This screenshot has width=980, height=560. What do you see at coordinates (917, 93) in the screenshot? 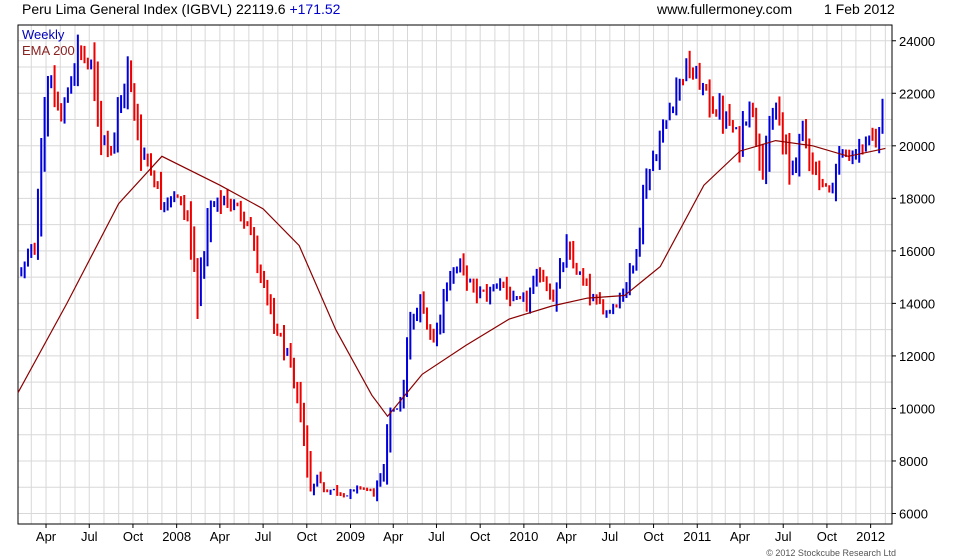
I see `y-tick-label: 22000` at bounding box center [917, 93].